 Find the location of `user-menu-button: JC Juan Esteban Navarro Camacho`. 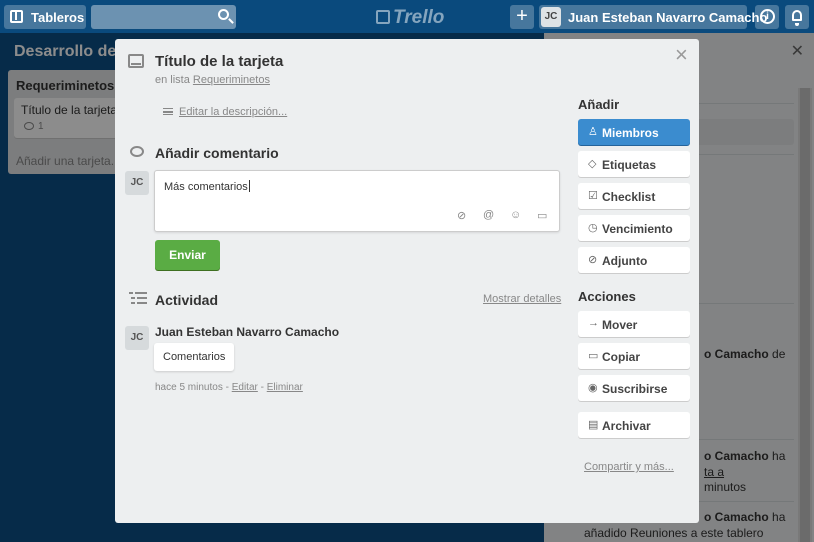

user-menu-button: JC Juan Esteban Navarro Camacho is located at coordinates (653, 17).